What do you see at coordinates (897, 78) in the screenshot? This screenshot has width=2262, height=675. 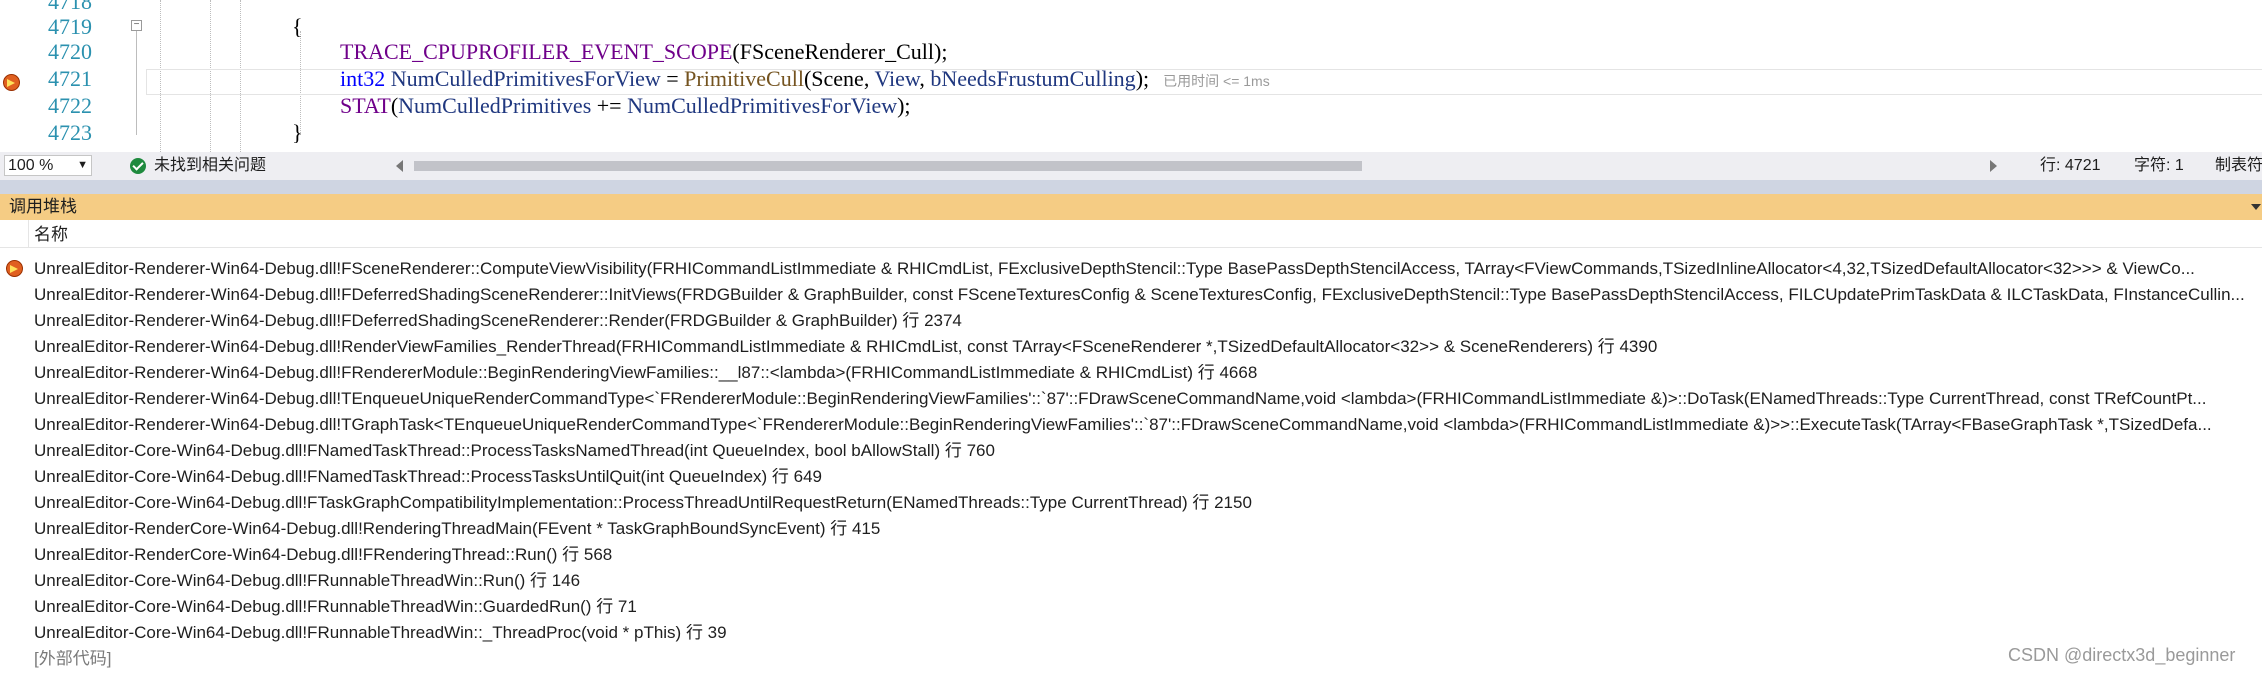 I see `arg-token: View` at bounding box center [897, 78].